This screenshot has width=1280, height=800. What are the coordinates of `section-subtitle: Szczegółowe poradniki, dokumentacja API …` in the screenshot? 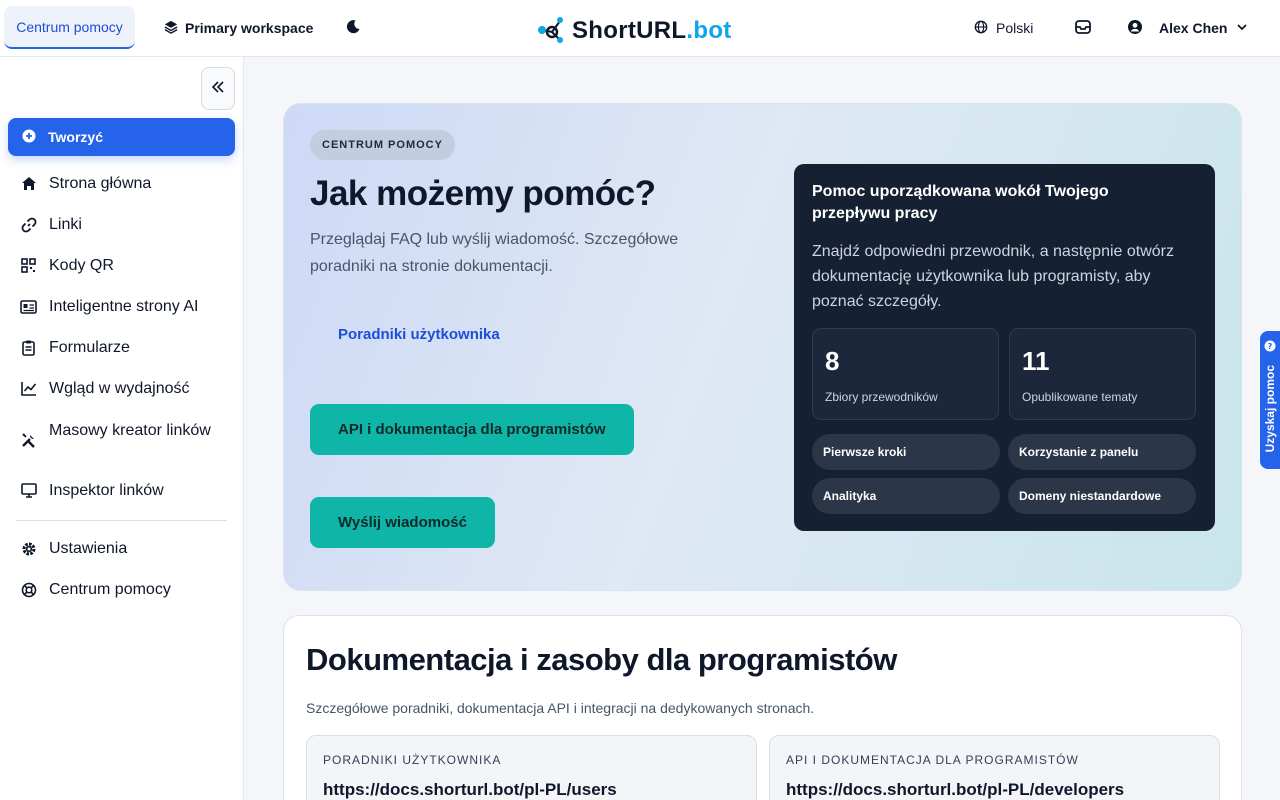 It's located at (560, 708).